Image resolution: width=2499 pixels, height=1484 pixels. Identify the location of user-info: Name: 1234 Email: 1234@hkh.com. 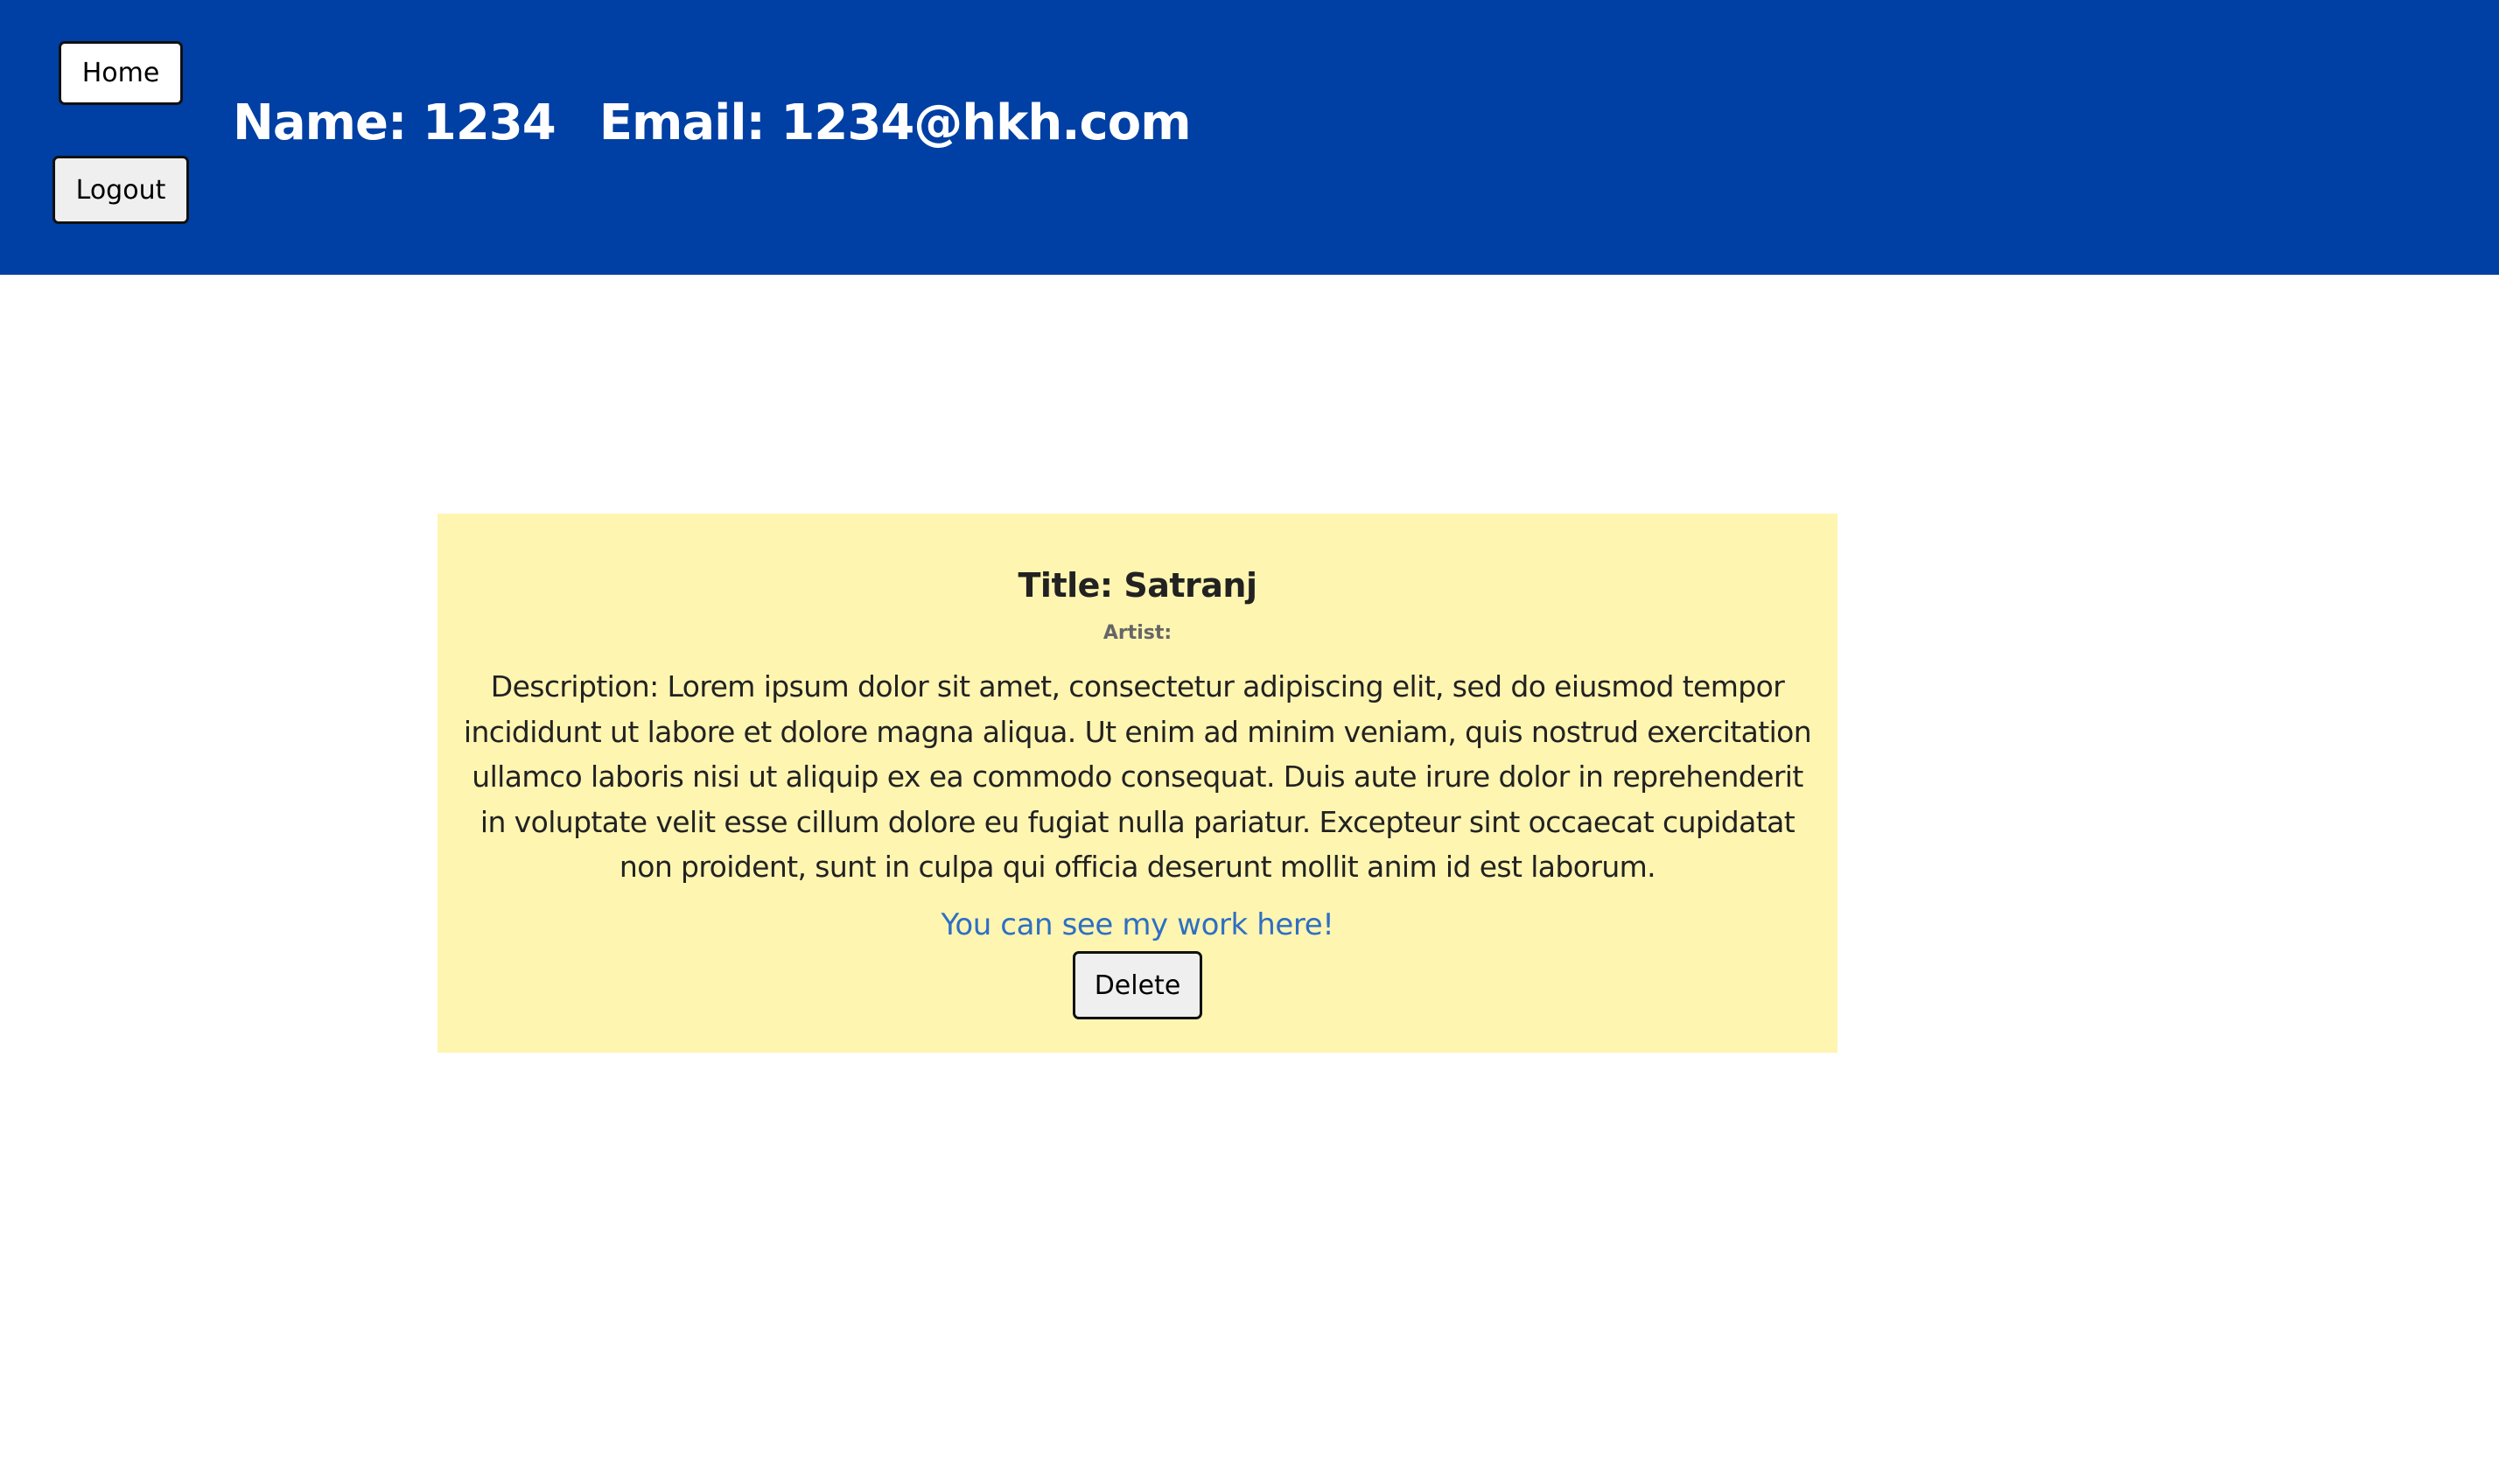
(712, 123).